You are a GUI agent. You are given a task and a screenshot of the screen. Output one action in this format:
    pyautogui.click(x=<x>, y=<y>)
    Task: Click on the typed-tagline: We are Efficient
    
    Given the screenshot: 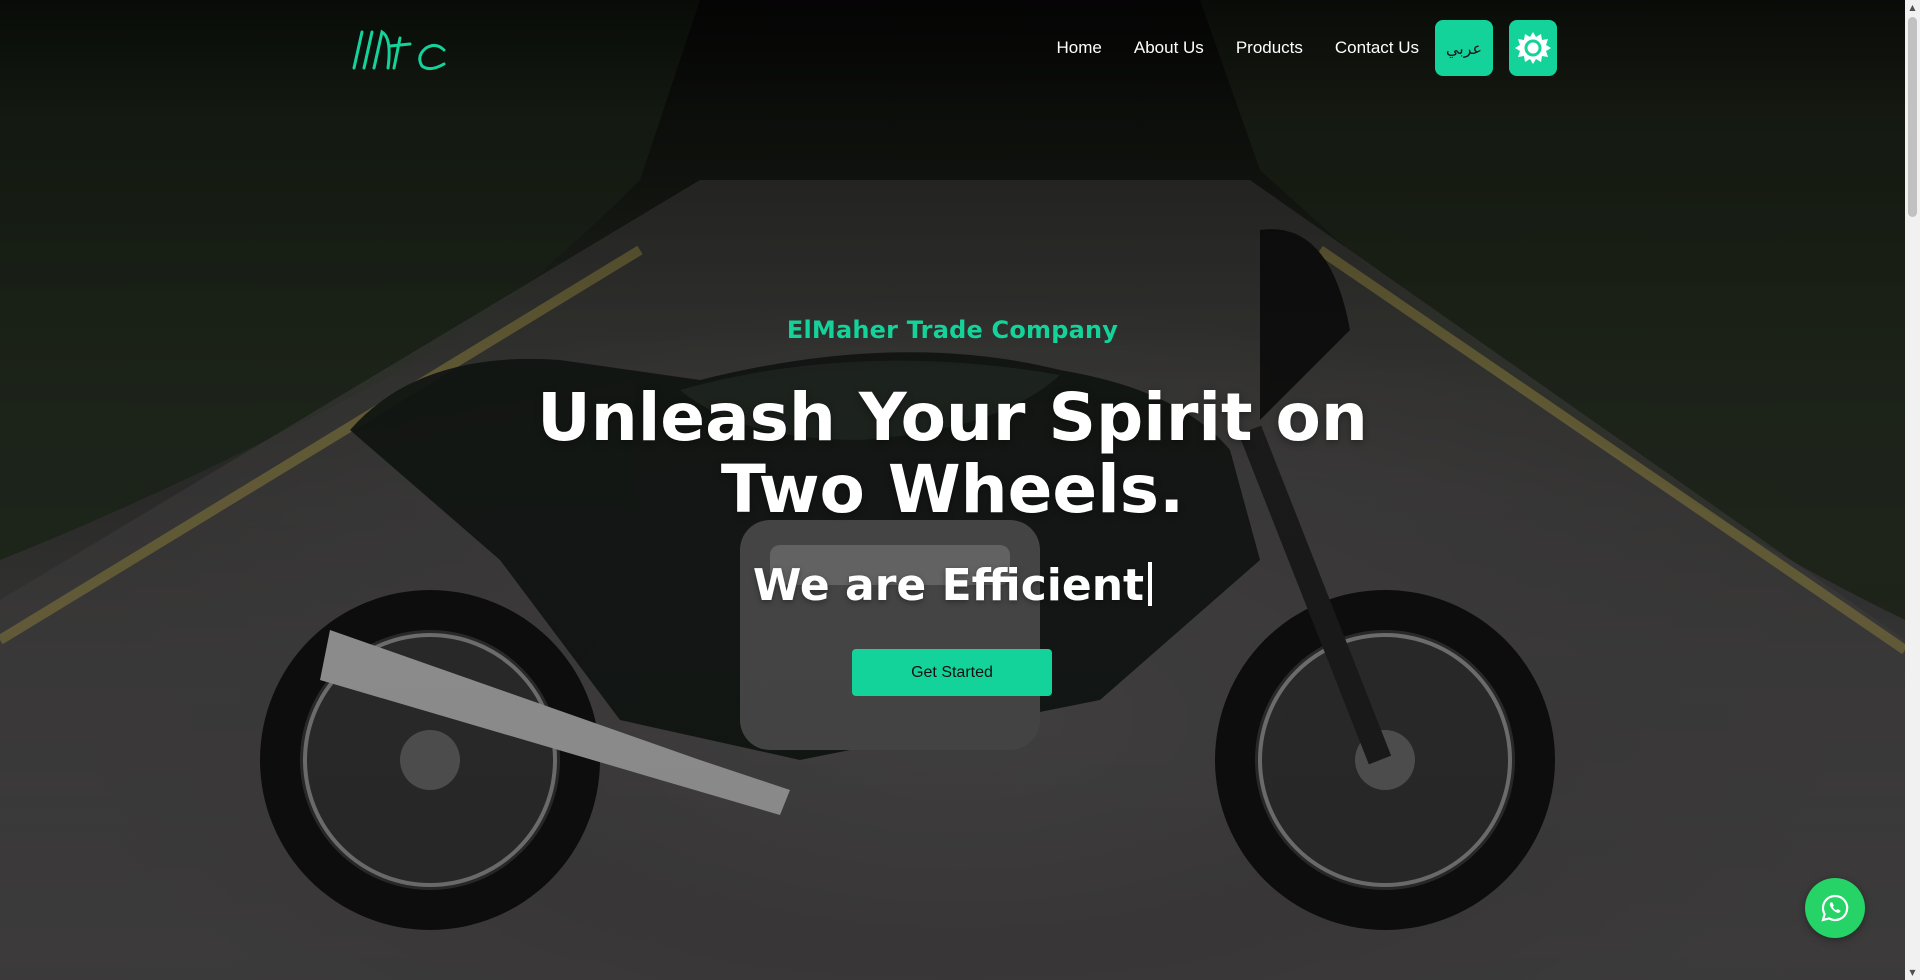 What is the action you would take?
    pyautogui.click(x=952, y=585)
    